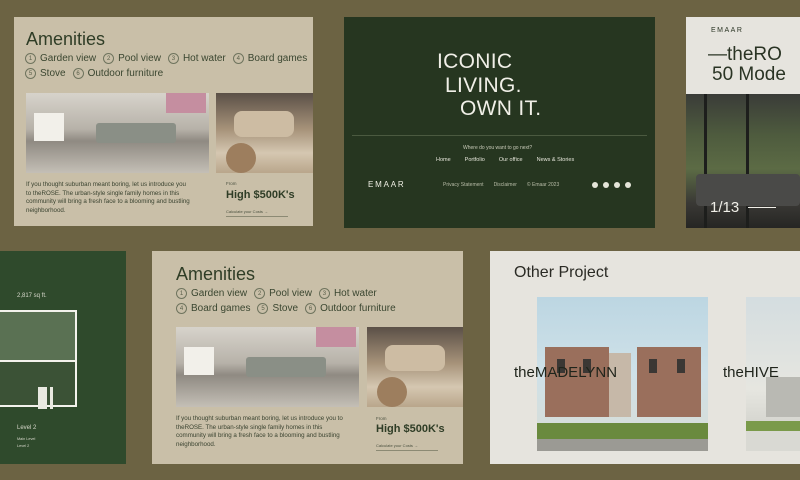  Describe the element at coordinates (606, 185) in the screenshot. I see `linkedin-icon` at that location.